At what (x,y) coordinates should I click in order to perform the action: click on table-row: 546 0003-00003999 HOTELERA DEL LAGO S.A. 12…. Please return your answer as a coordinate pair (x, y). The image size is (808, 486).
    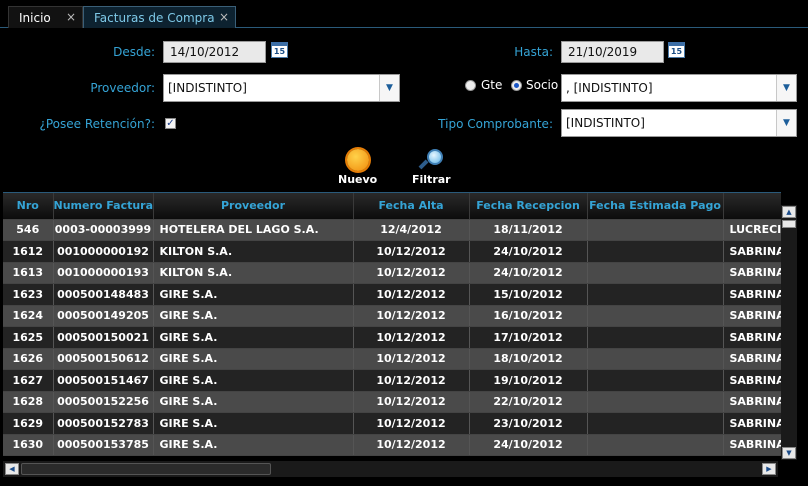
    Looking at the image, I should click on (392, 230).